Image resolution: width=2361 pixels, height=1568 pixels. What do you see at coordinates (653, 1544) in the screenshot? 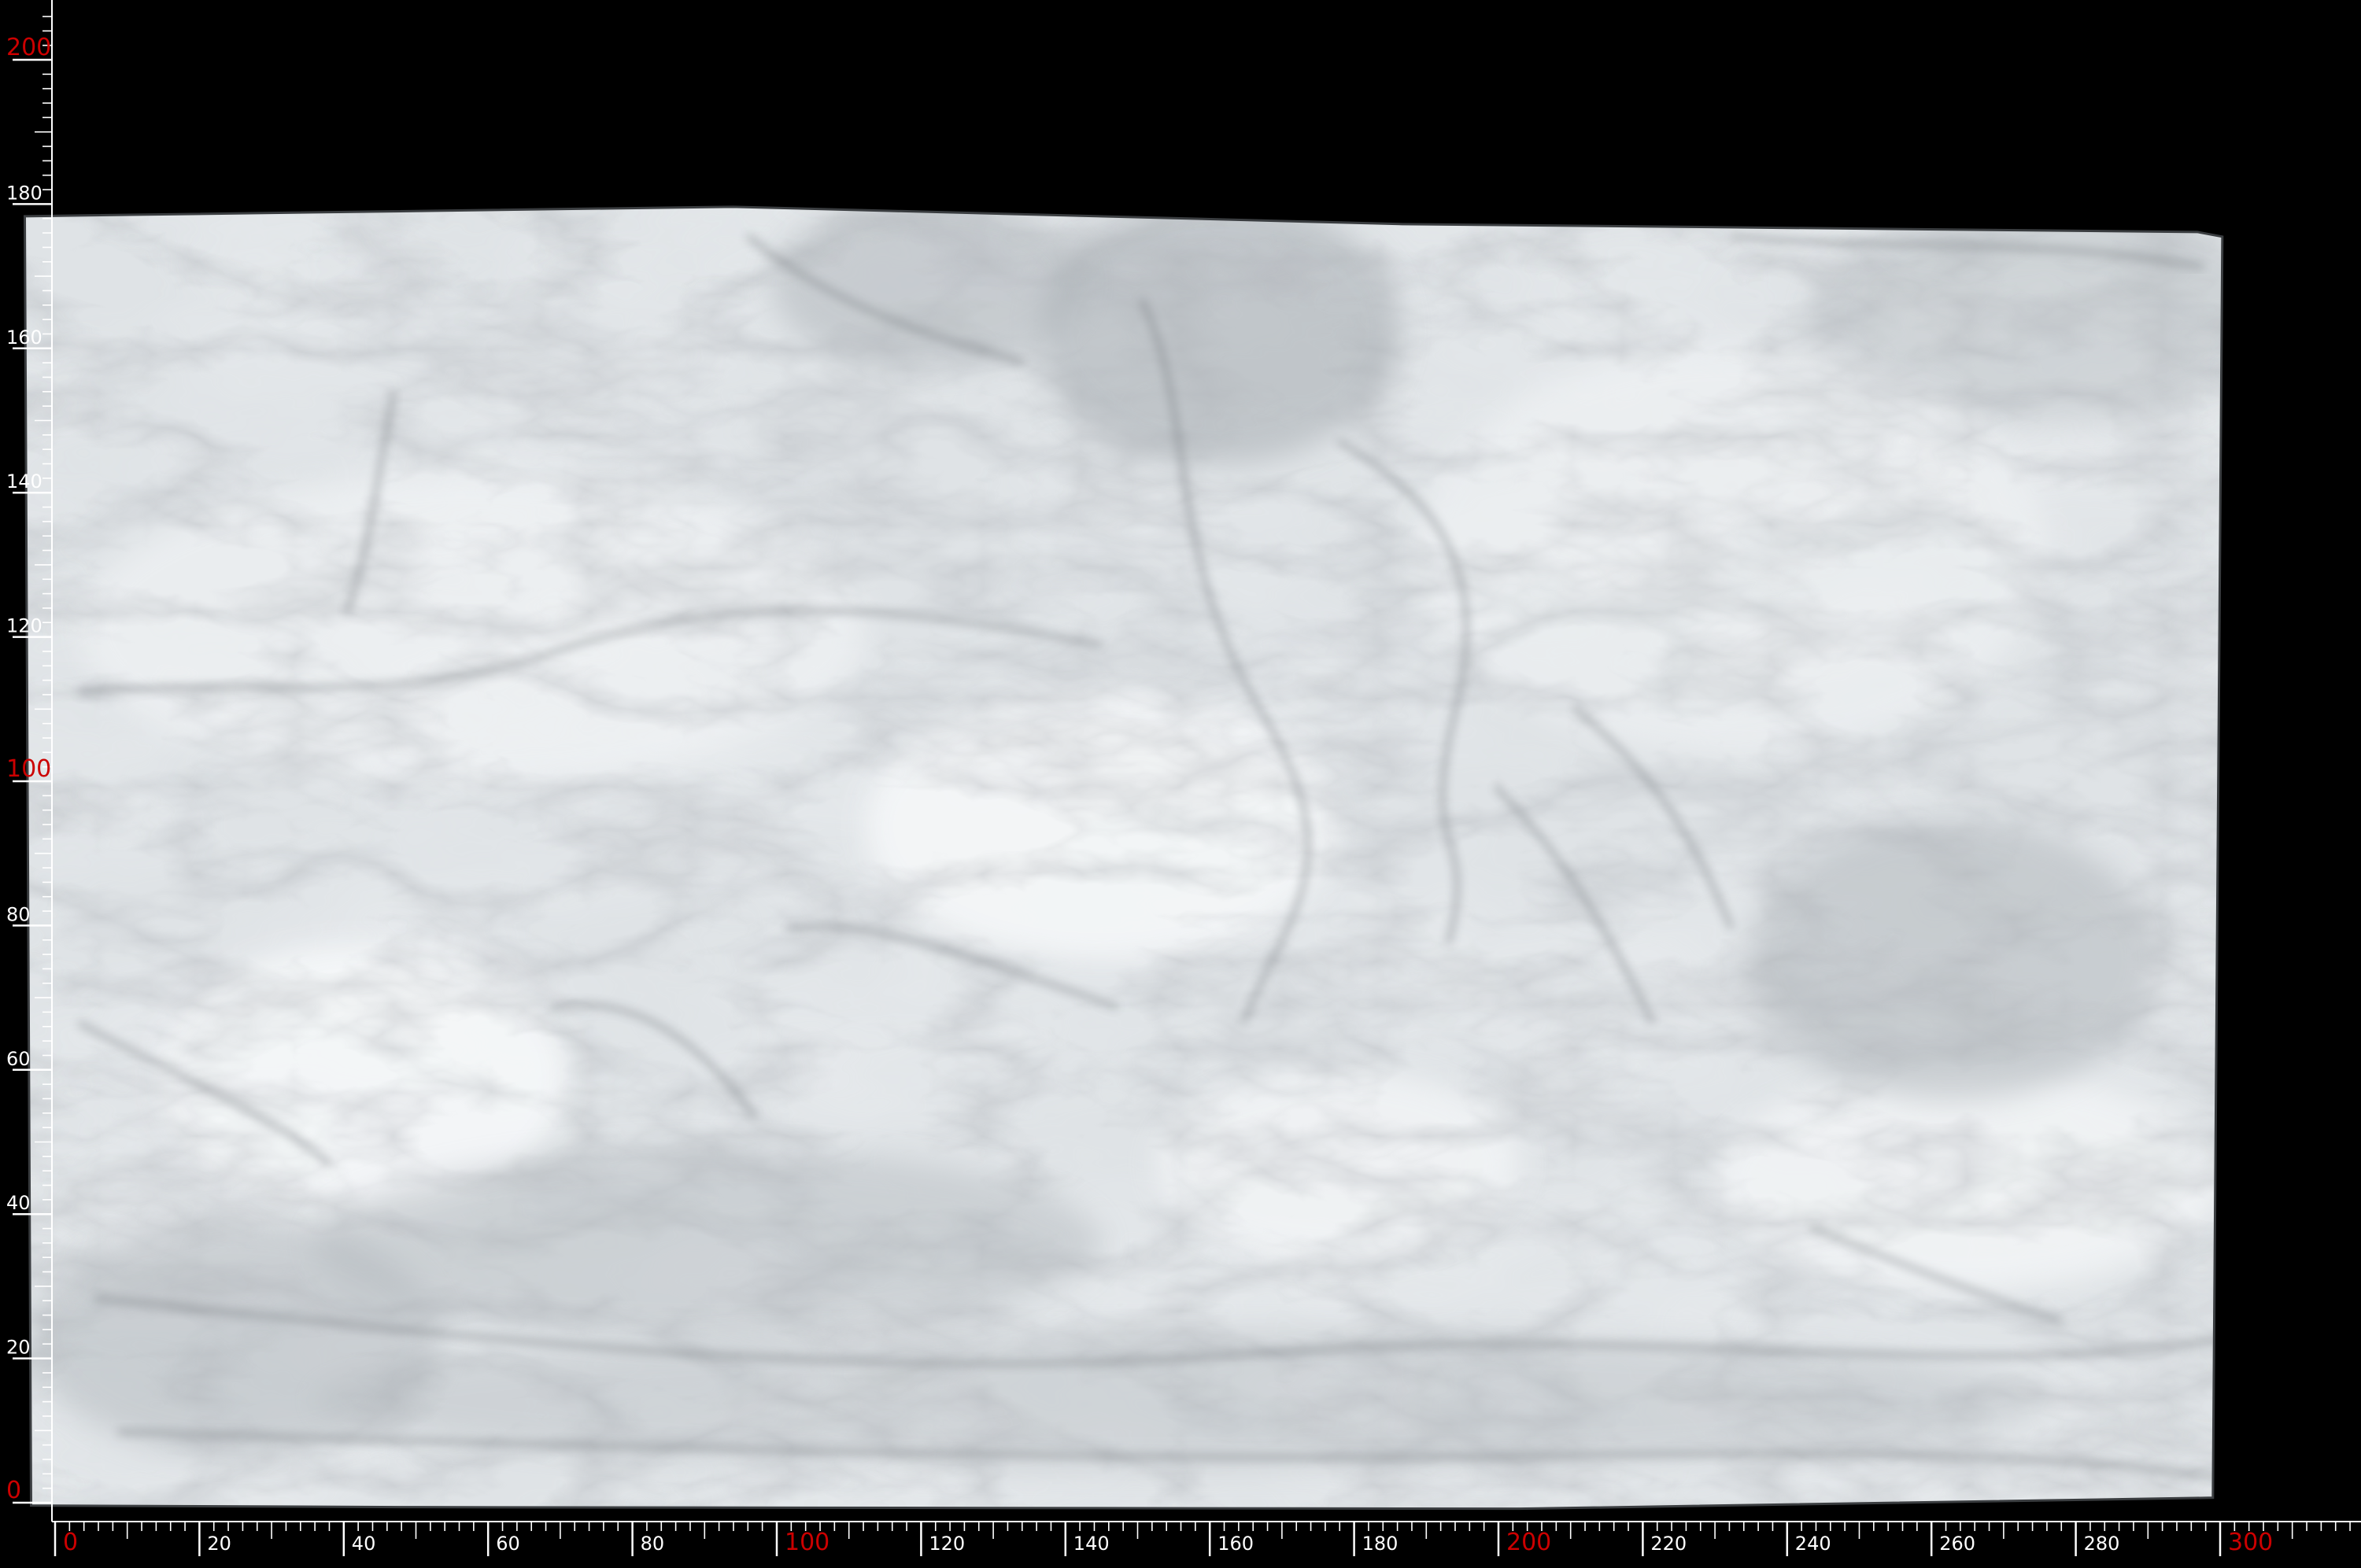
I see `x-tick-label: 80` at bounding box center [653, 1544].